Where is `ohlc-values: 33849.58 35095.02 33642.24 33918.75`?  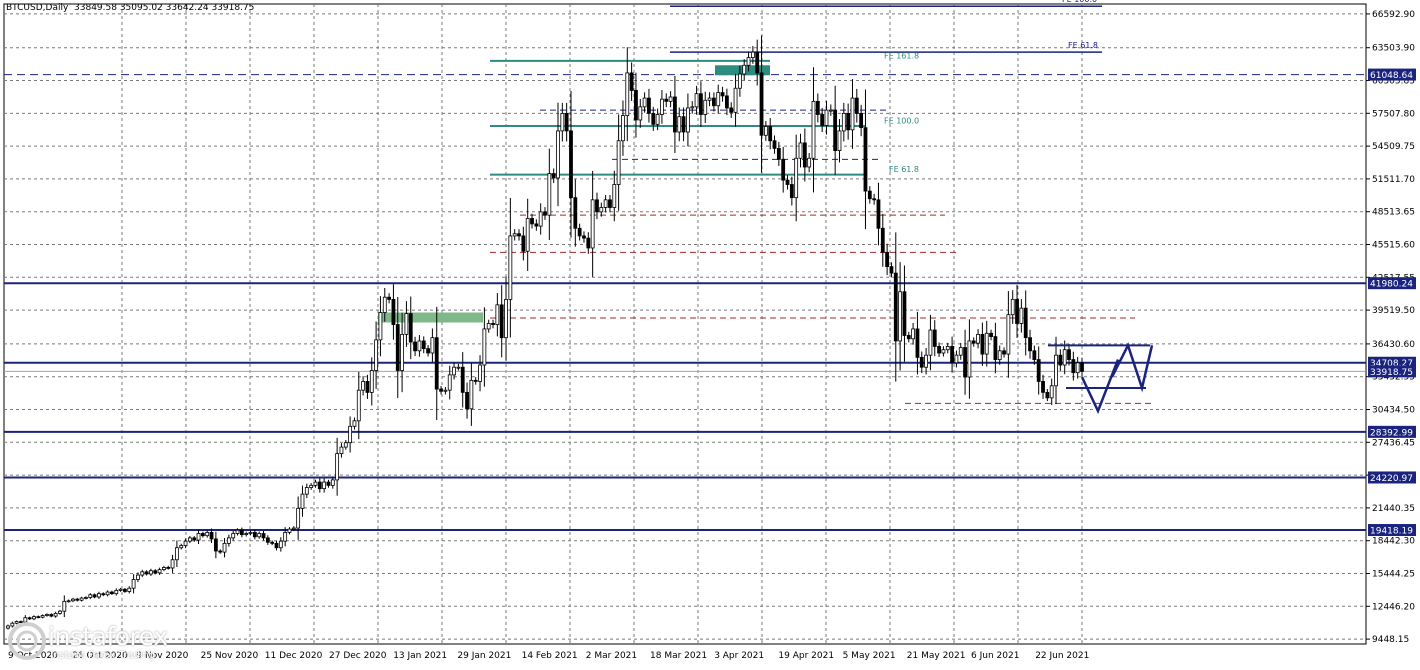
ohlc-values: 33849.58 35095.02 33642.24 33918.75 is located at coordinates (164, 8).